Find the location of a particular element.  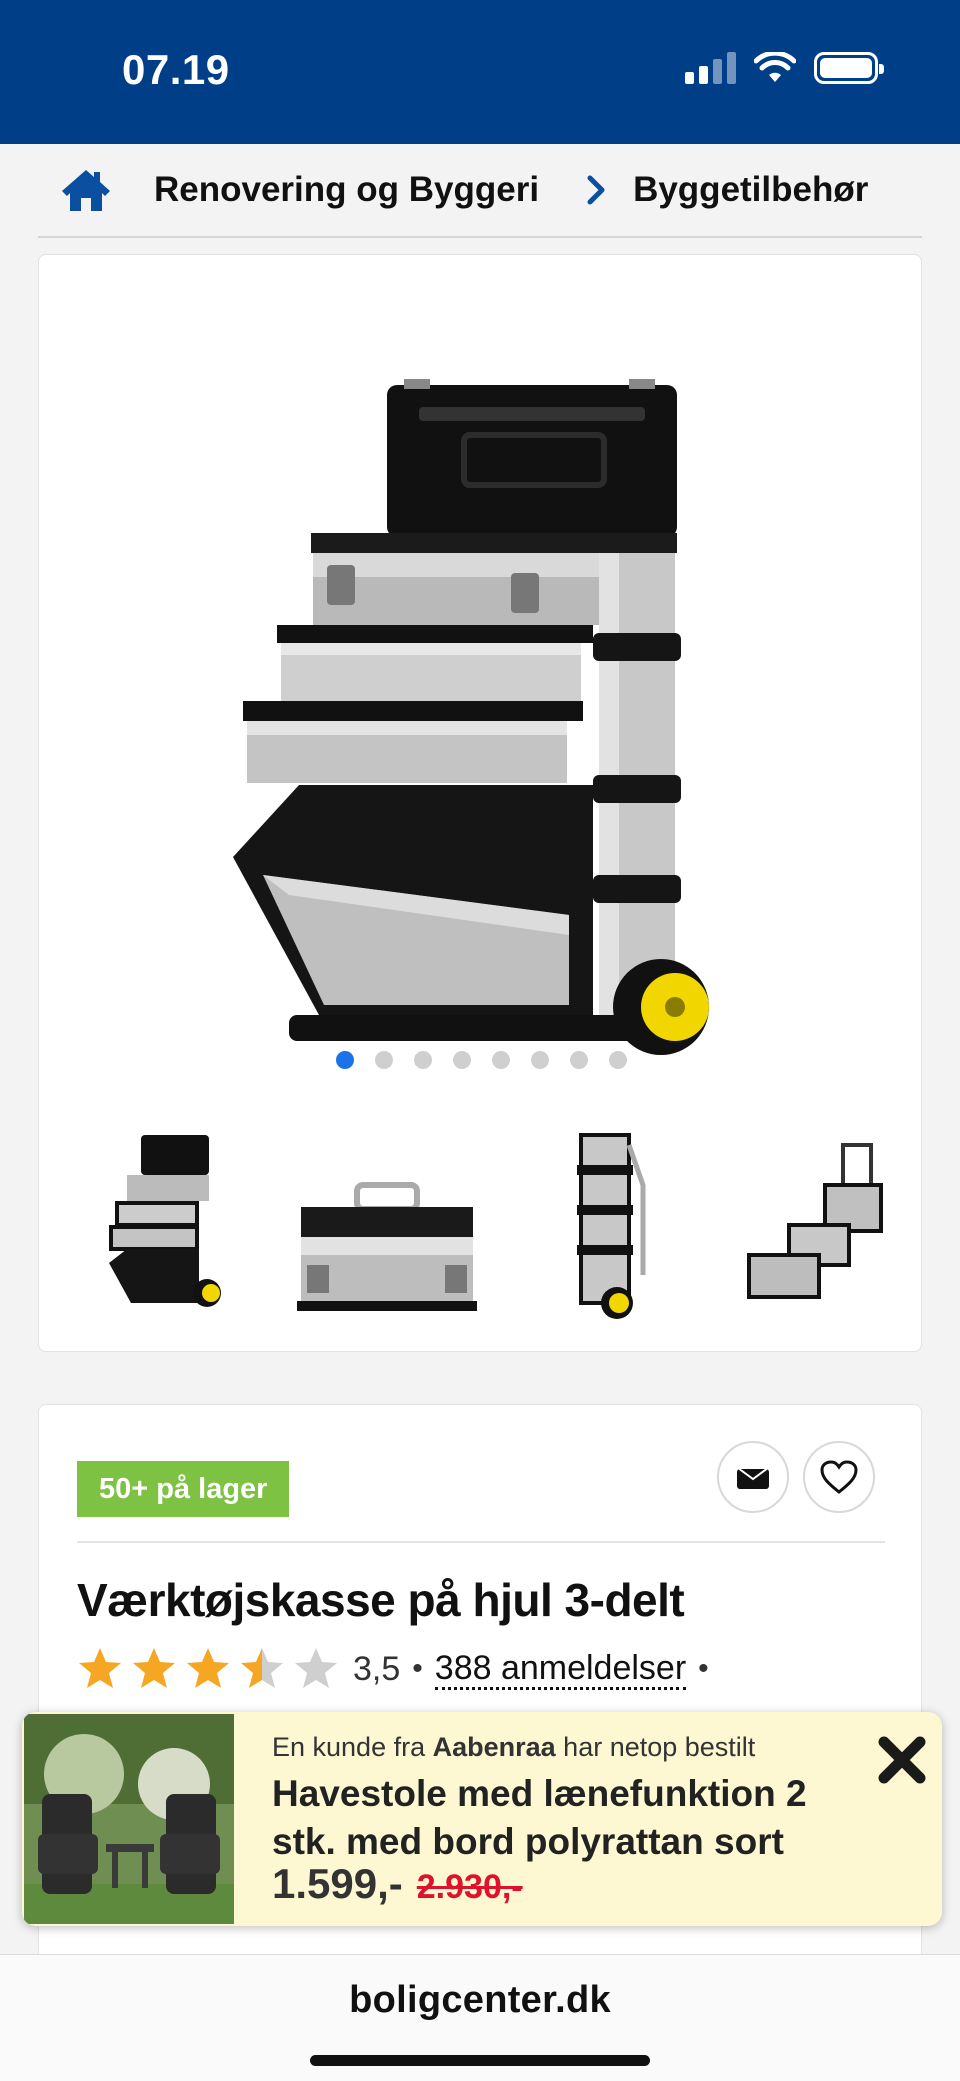

close-icon is located at coordinates (902, 1760).